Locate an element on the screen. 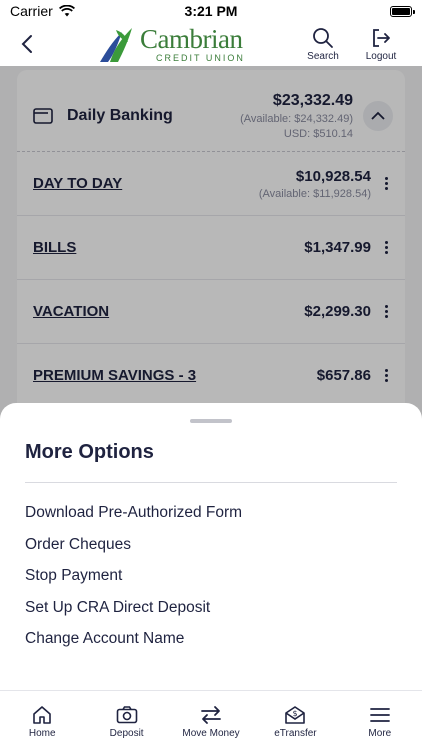  menu-icon is located at coordinates (379, 715).